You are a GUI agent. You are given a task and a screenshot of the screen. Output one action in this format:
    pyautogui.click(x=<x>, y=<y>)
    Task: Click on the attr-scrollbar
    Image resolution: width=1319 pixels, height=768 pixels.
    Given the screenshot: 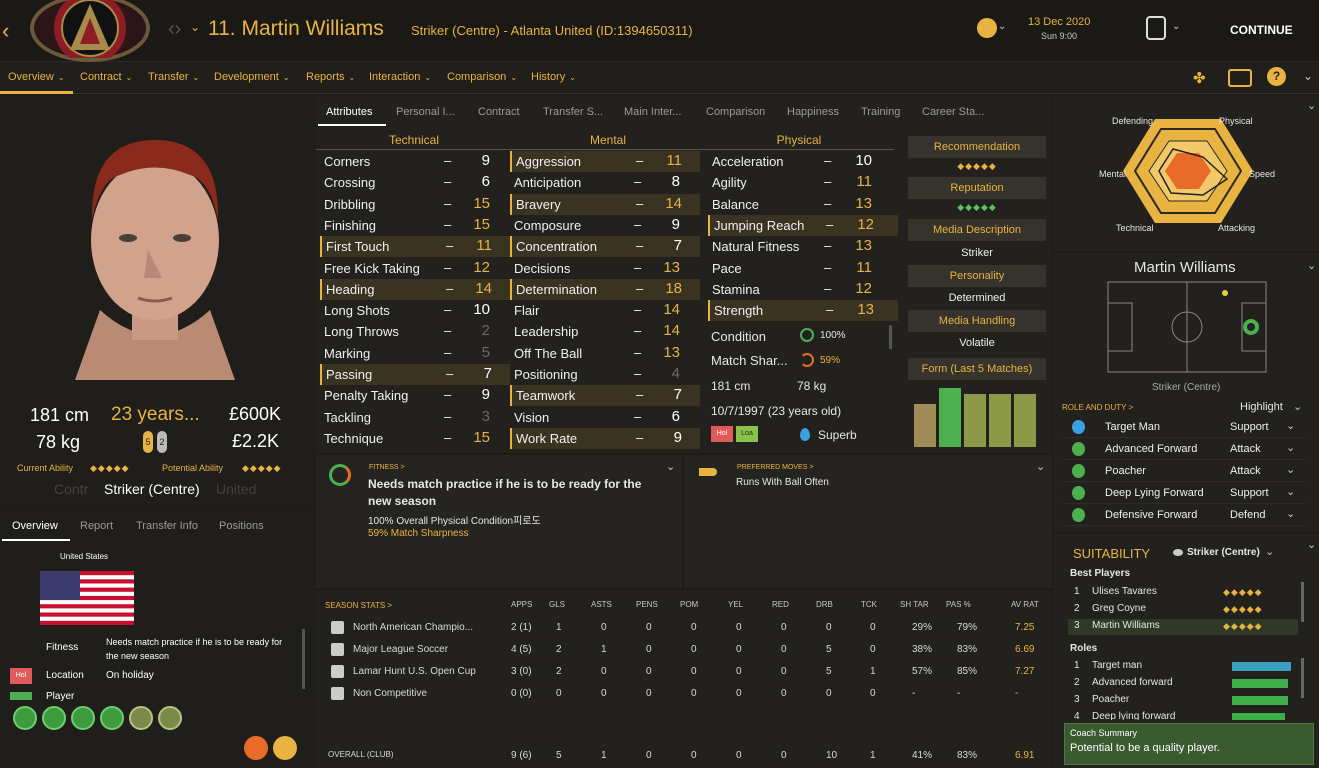 What is the action you would take?
    pyautogui.click(x=890, y=337)
    